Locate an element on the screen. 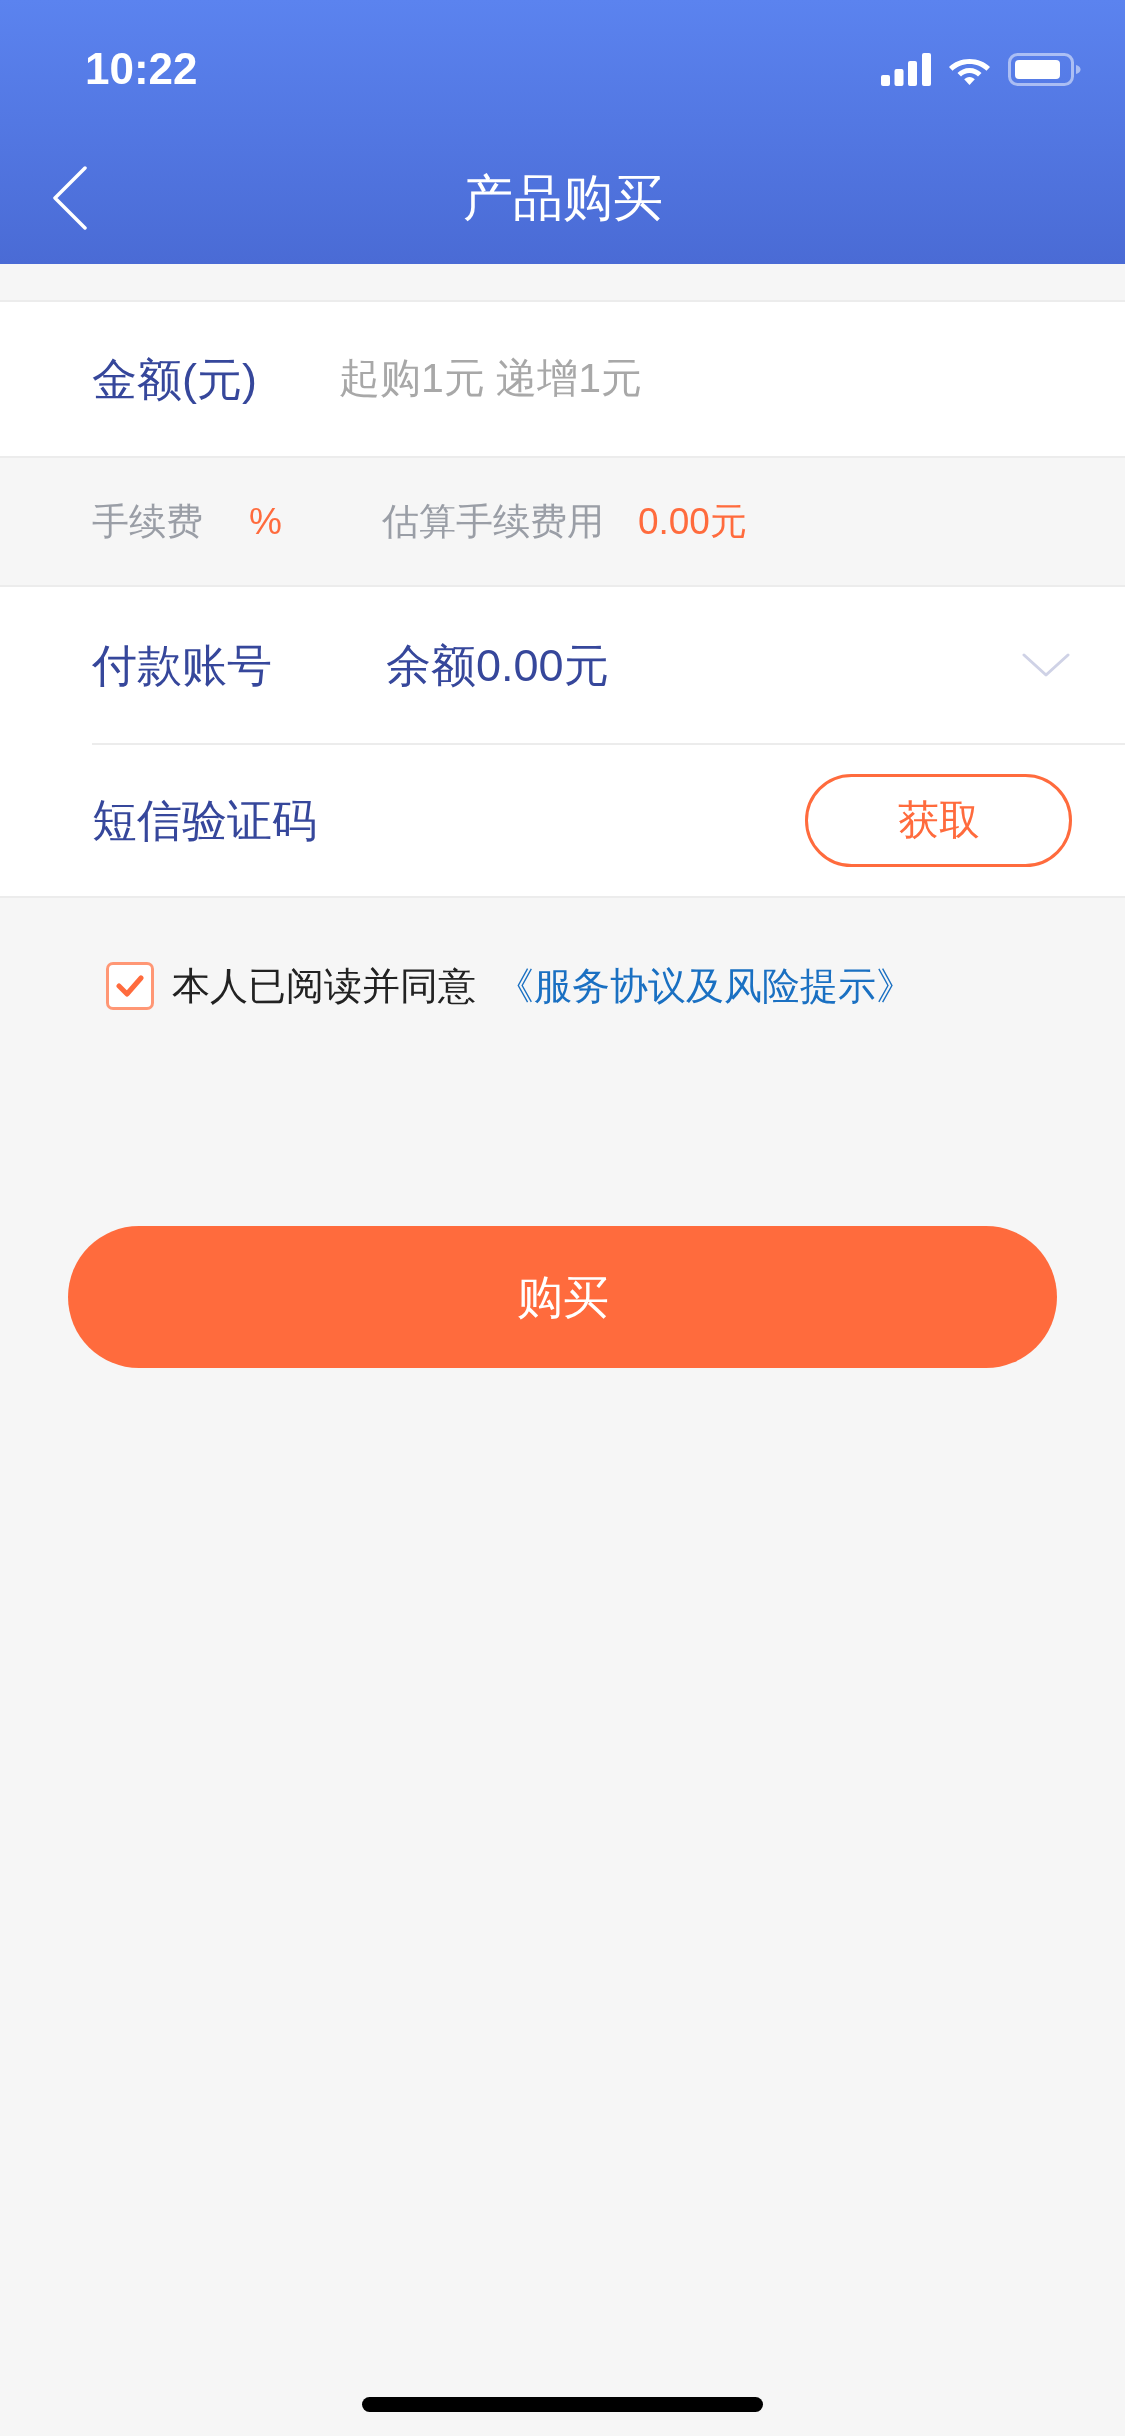  fee-rate-value: % is located at coordinates (265, 521).